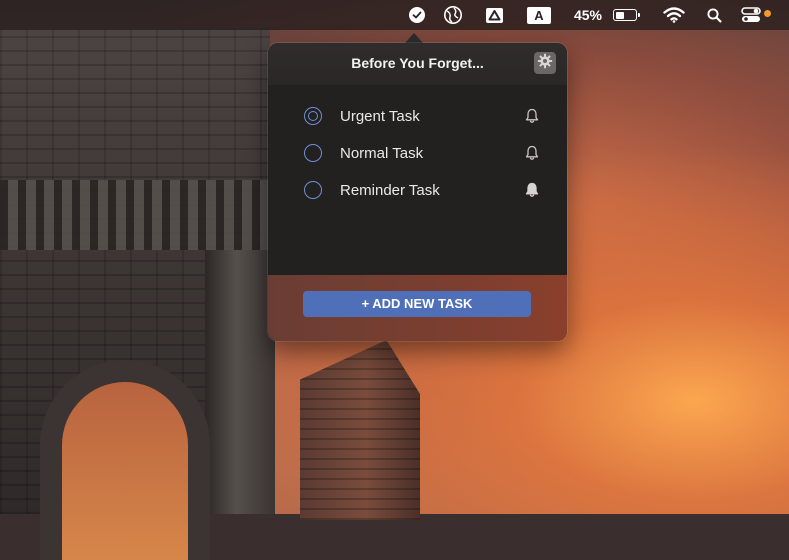 The height and width of the screenshot is (560, 789). I want to click on globe-icon, so click(453, 15).